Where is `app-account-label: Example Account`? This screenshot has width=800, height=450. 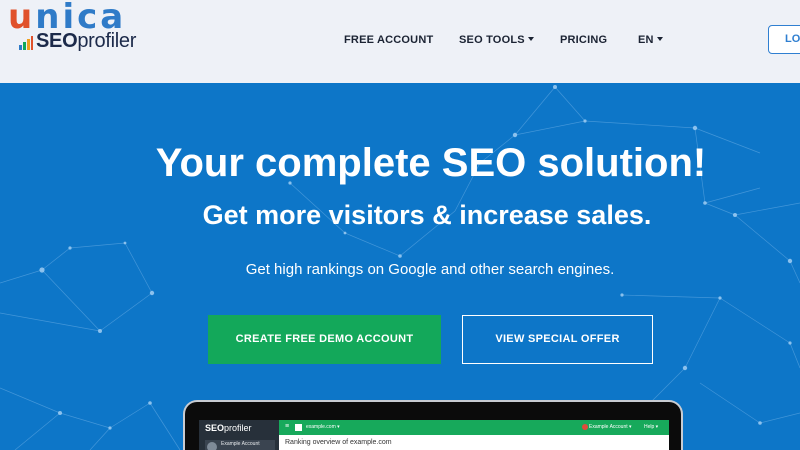
app-account-label: Example Account is located at coordinates (240, 444).